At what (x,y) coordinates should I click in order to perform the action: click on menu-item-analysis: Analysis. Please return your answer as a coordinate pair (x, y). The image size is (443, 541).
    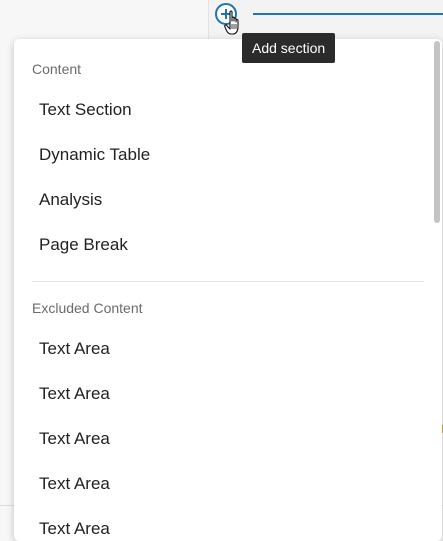
    Looking at the image, I should click on (70, 200).